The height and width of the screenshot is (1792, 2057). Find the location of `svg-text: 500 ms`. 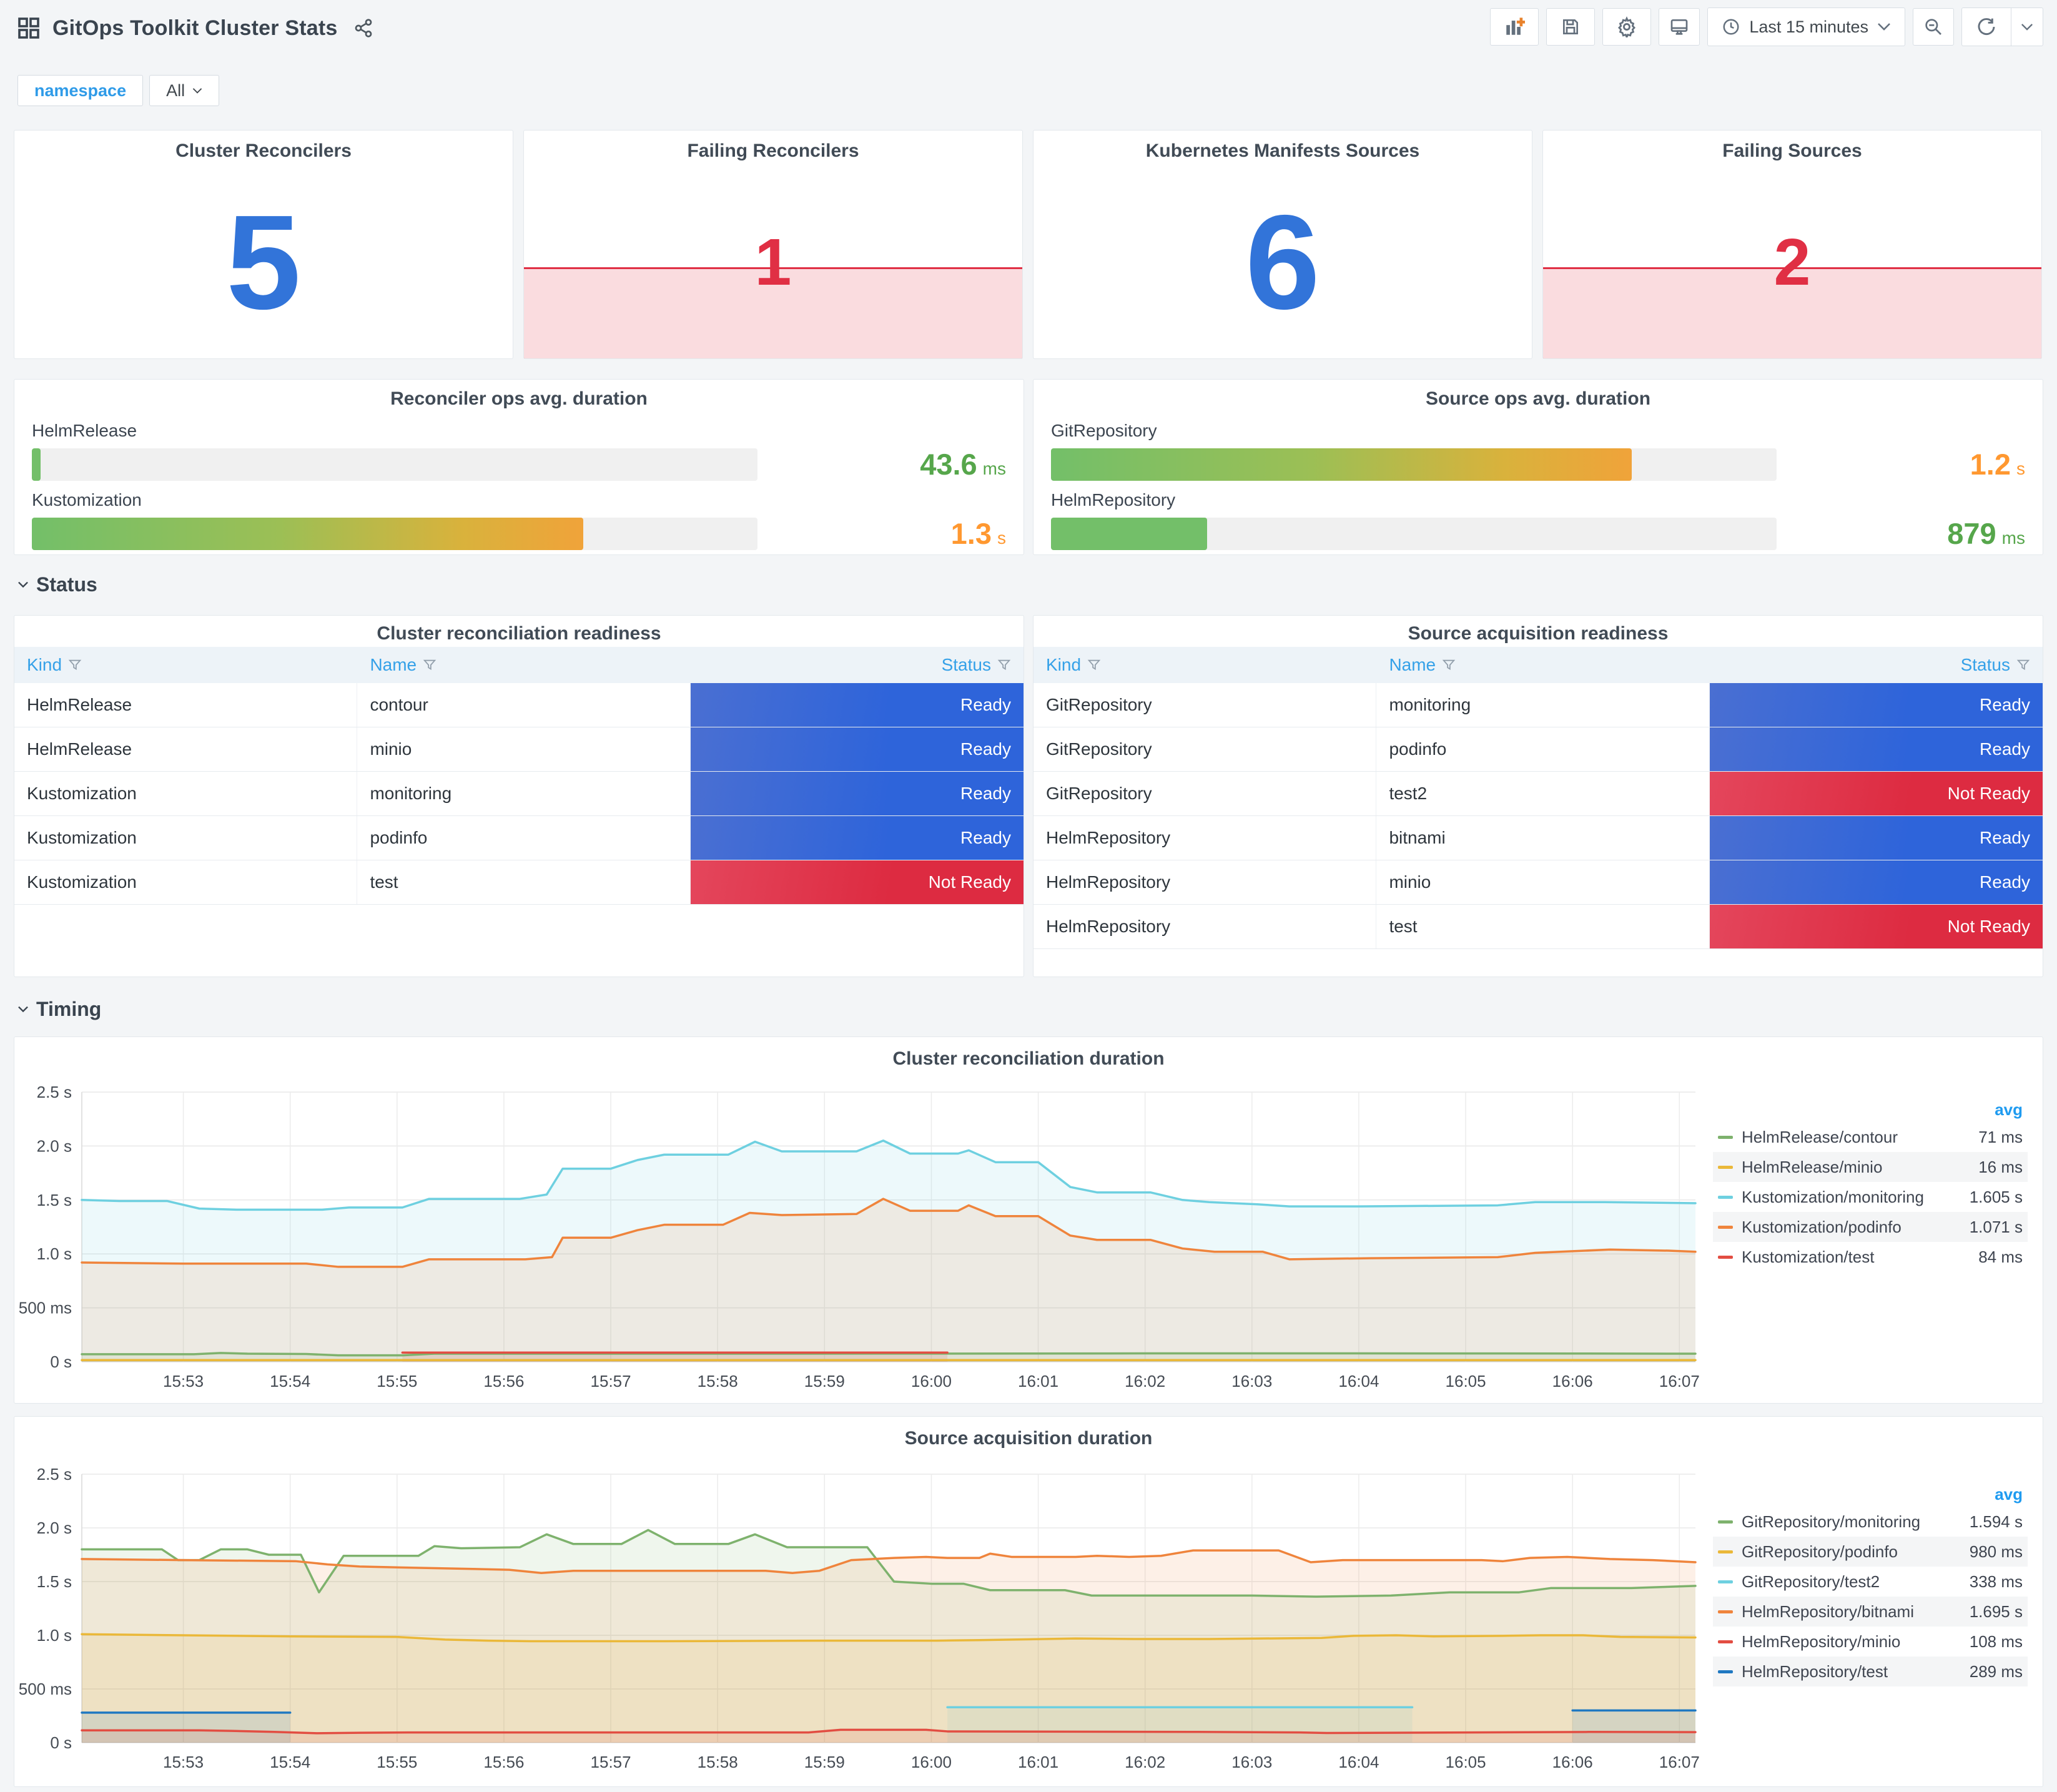

svg-text: 500 ms is located at coordinates (46, 1308).